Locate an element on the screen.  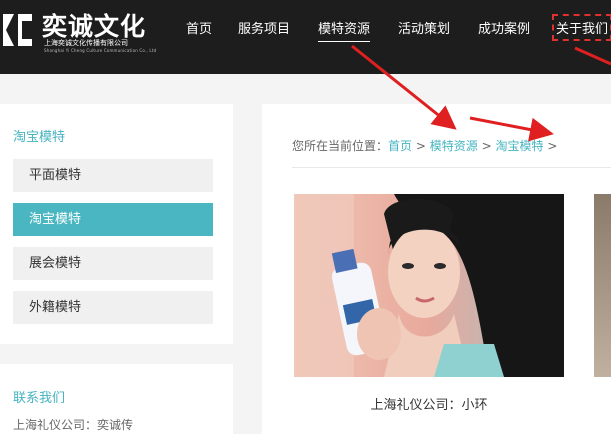
breadcrumb: 您所在当前位置：首页 > 模特资源 > 淘宝模特 > is located at coordinates (424, 145).